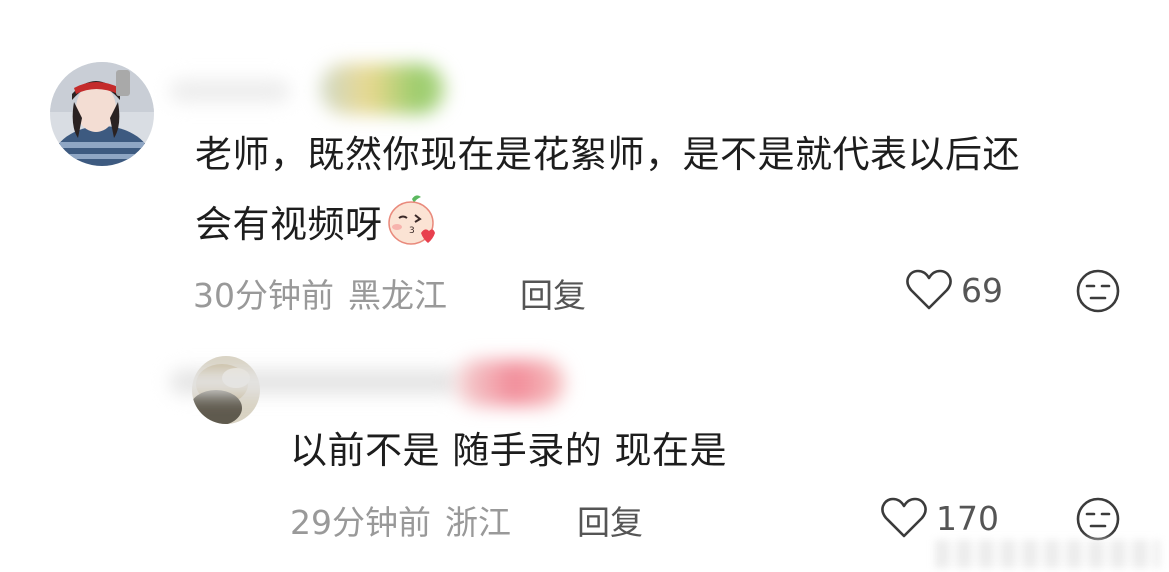  What do you see at coordinates (509, 450) in the screenshot?
I see `comment-text: 以前不是 随手录的 现在是` at bounding box center [509, 450].